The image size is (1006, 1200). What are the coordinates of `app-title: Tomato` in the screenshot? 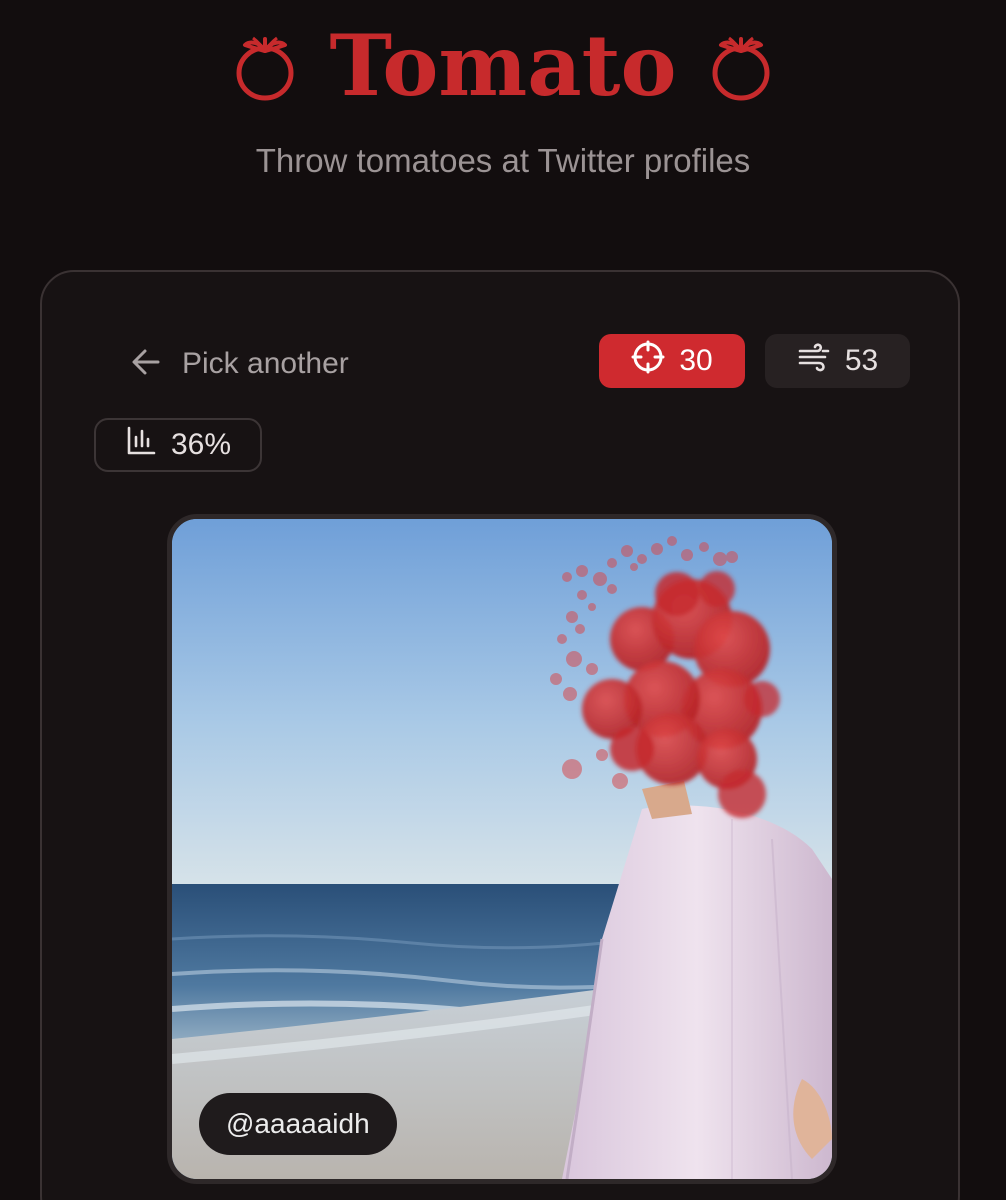 It's located at (503, 65).